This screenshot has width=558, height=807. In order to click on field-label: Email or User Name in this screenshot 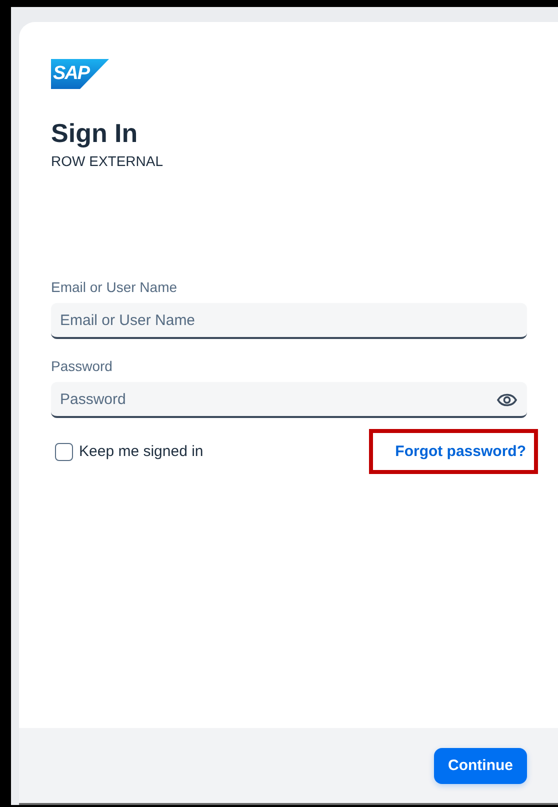, I will do `click(114, 287)`.